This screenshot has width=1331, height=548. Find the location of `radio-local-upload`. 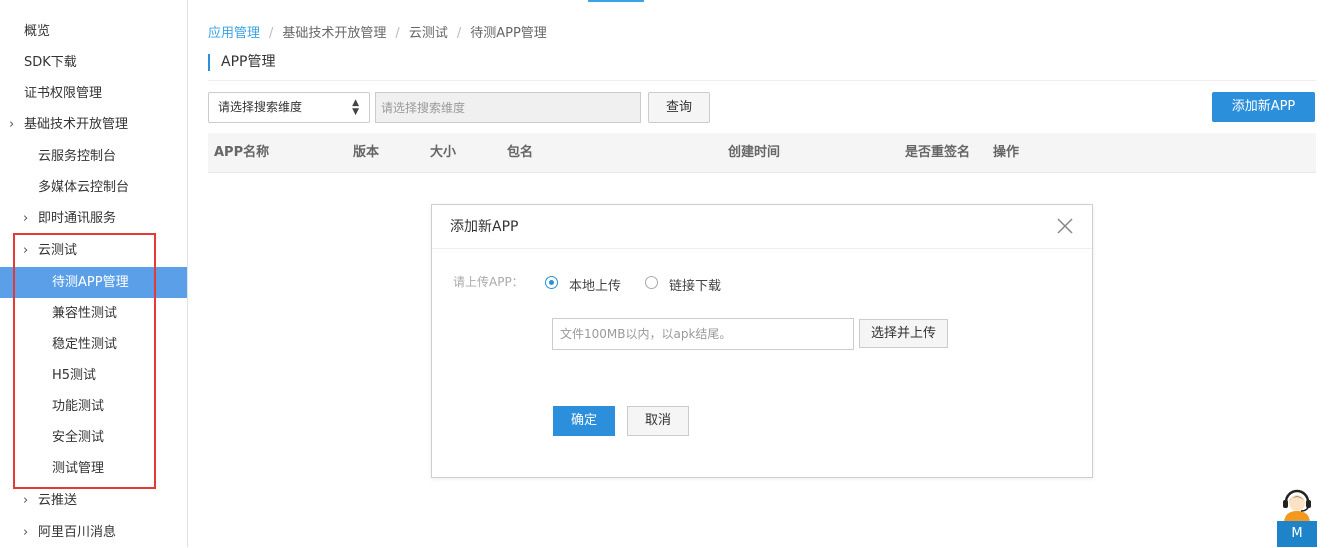

radio-local-upload is located at coordinates (551, 282).